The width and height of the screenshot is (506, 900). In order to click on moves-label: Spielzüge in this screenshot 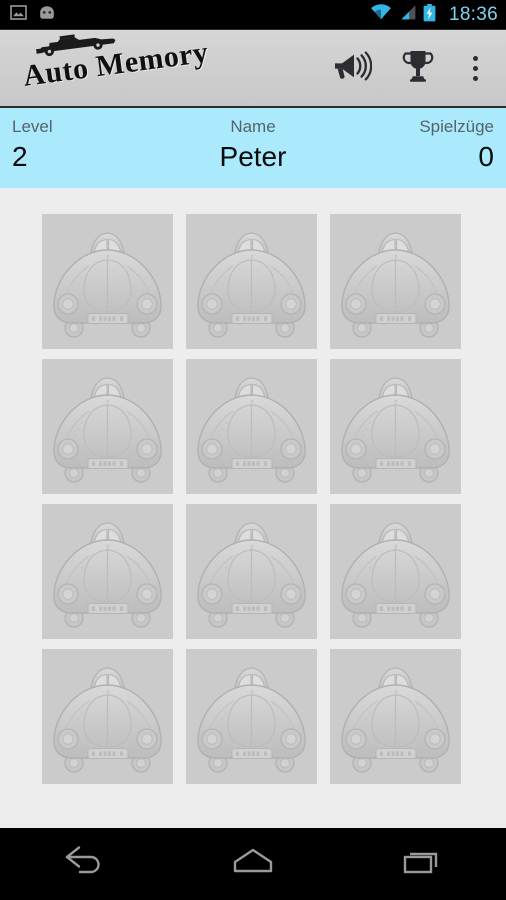, I will do `click(456, 126)`.